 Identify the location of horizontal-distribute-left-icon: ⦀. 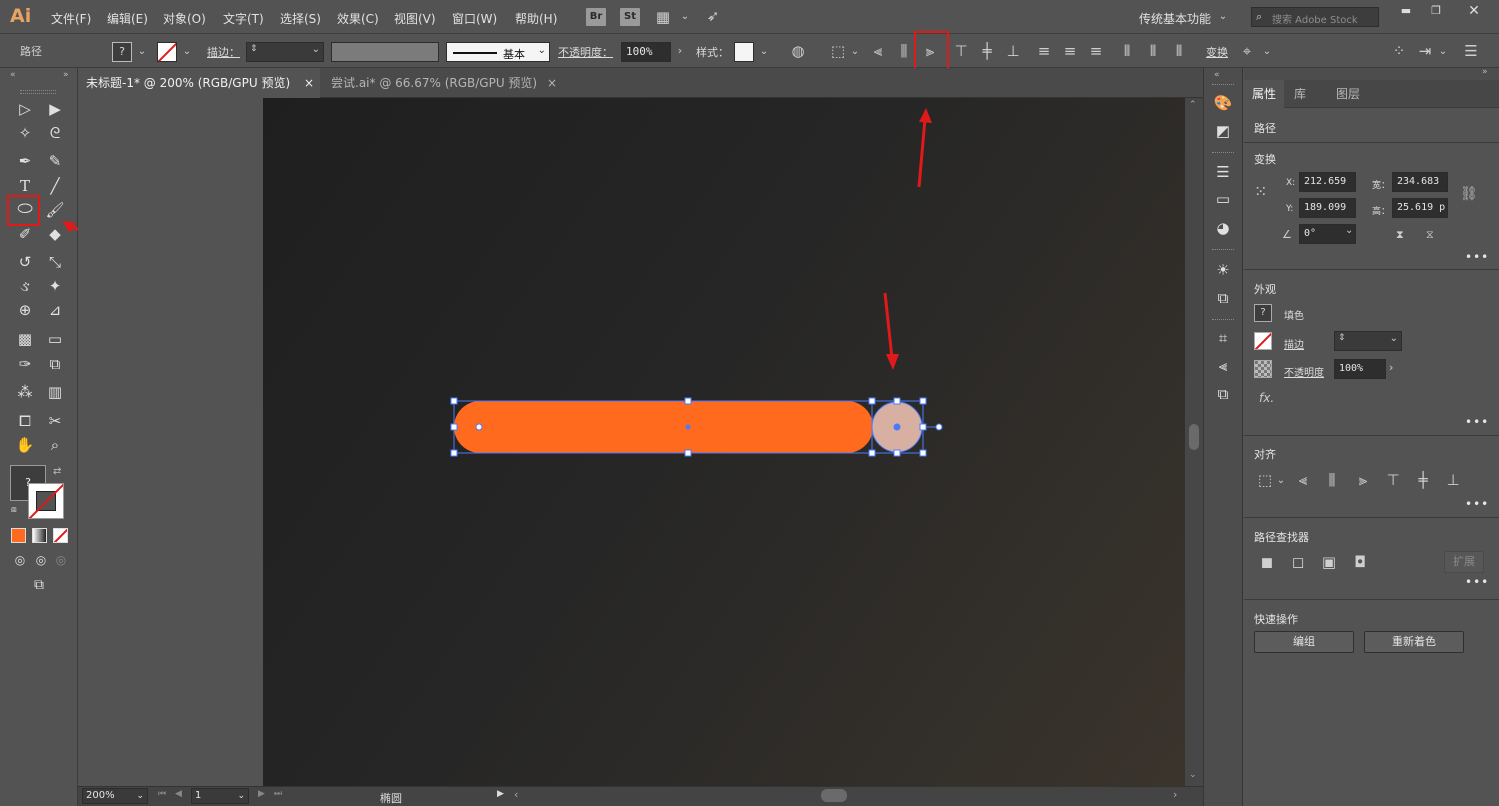
(1127, 51).